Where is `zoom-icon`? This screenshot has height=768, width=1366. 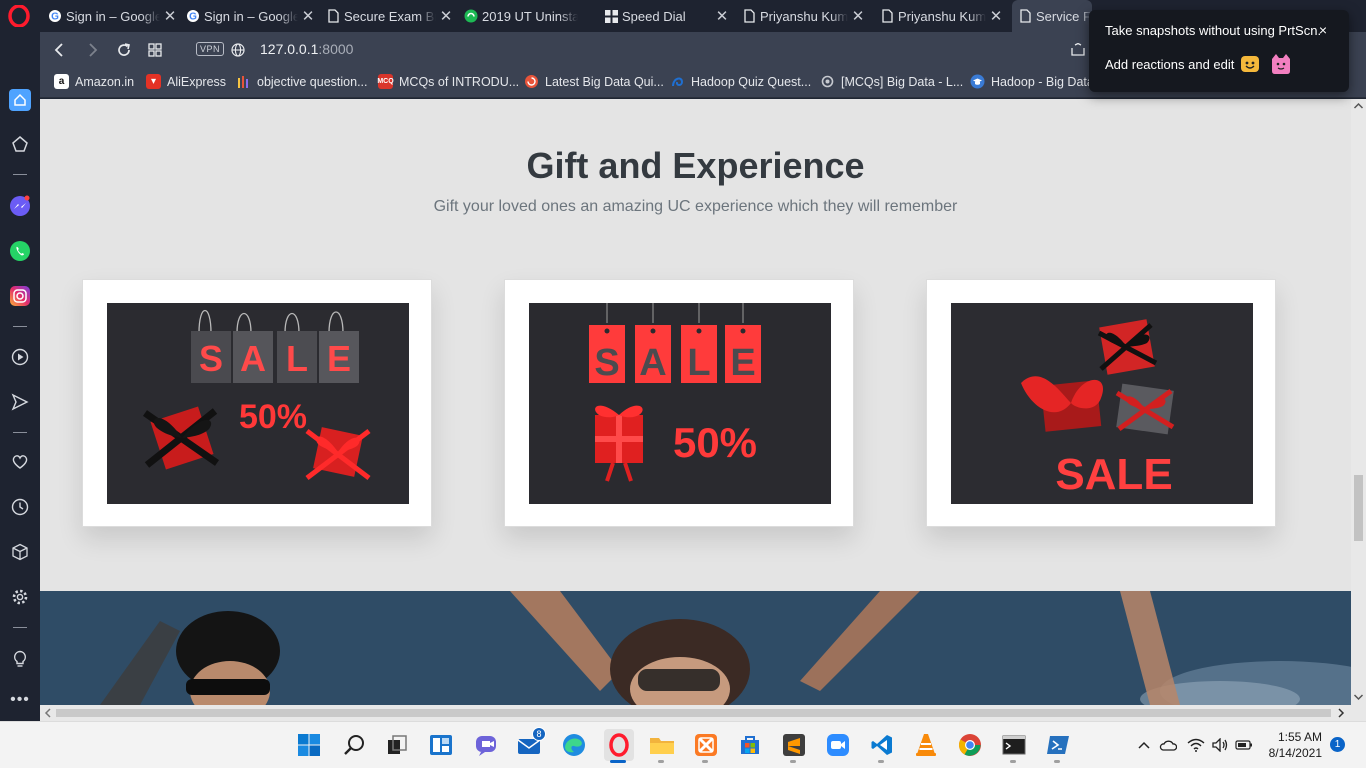
zoom-icon is located at coordinates (838, 745).